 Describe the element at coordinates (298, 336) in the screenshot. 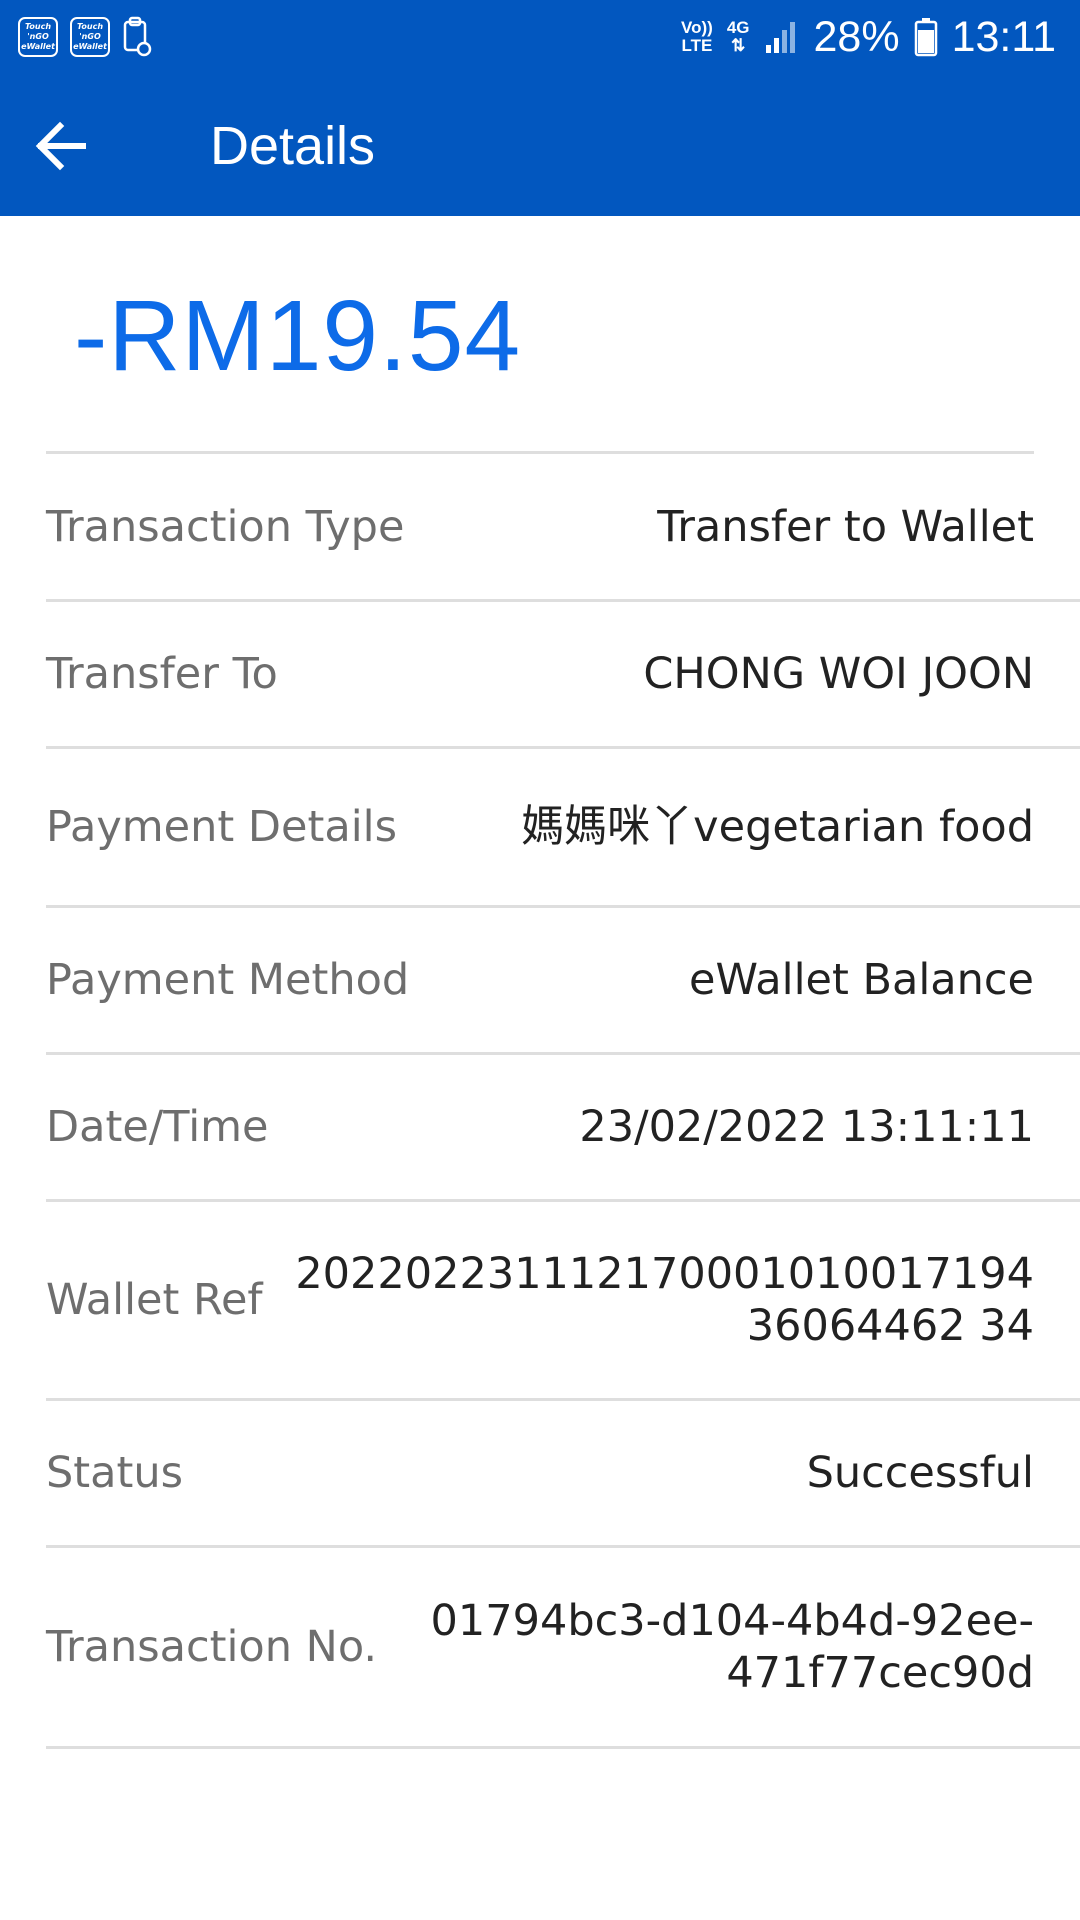

I see `transaction-amount: -RM19.54` at that location.